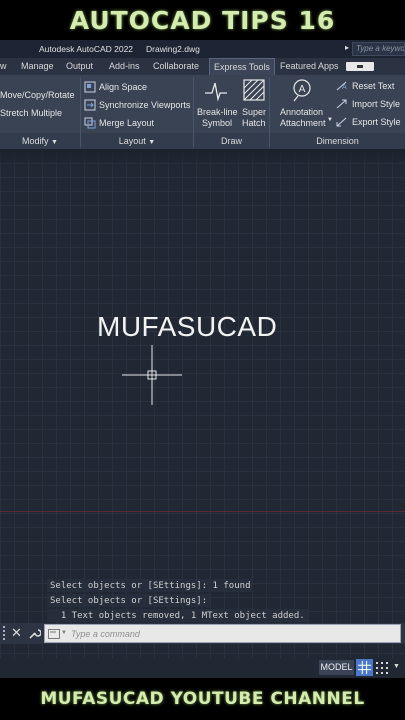  I want to click on export-style-icon, so click(341, 122).